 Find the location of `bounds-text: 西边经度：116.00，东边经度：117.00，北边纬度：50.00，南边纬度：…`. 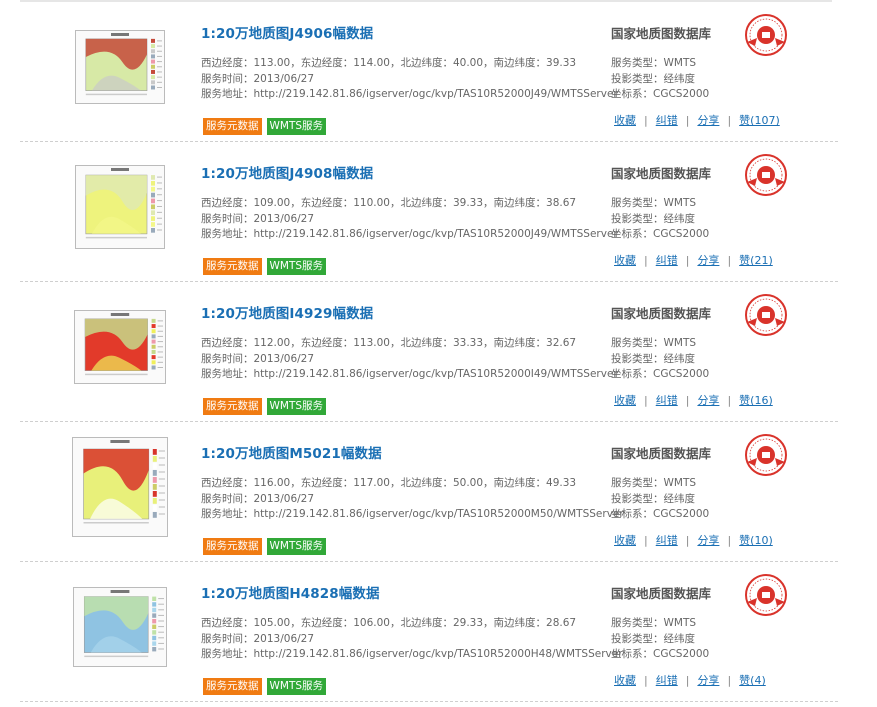

bounds-text: 西边经度：116.00，东边经度：117.00，北边纬度：50.00，南边纬度：… is located at coordinates (389, 483).